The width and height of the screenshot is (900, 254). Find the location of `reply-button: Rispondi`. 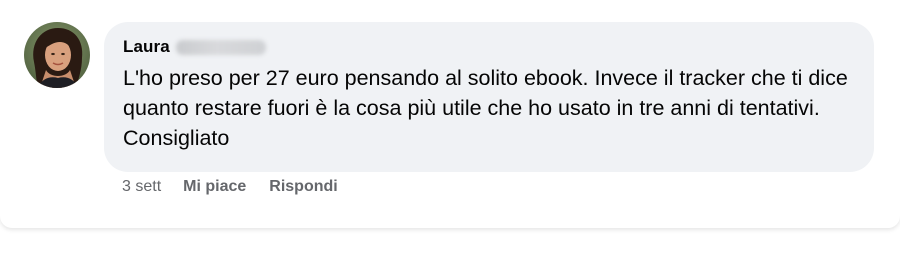

reply-button: Rispondi is located at coordinates (303, 187).